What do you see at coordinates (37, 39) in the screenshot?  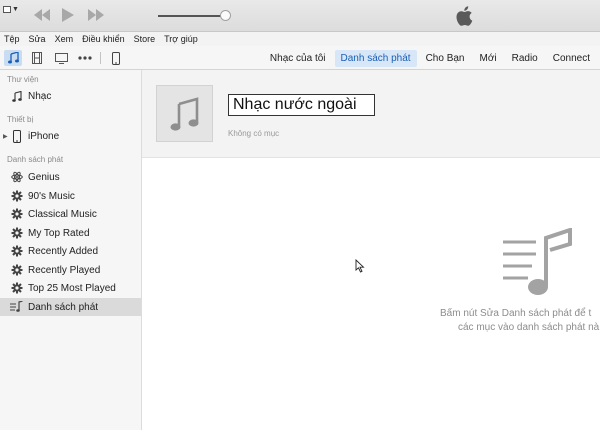 I see `menu-edit: Sửa` at bounding box center [37, 39].